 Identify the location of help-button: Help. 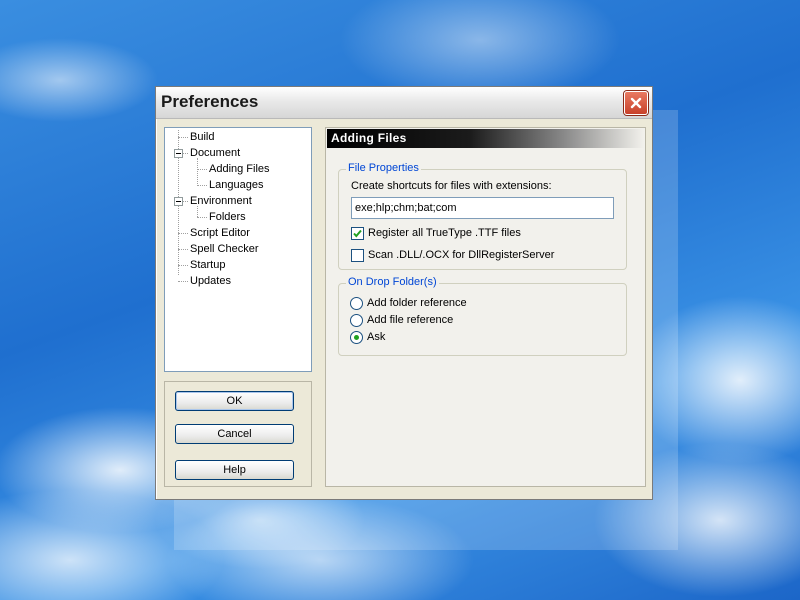
(234, 470).